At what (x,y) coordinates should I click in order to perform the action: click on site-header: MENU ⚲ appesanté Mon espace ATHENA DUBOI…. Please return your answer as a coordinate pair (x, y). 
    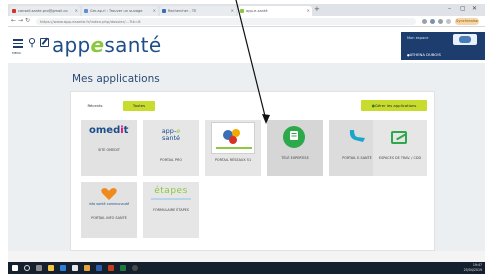
    Looking at the image, I should click on (246, 45).